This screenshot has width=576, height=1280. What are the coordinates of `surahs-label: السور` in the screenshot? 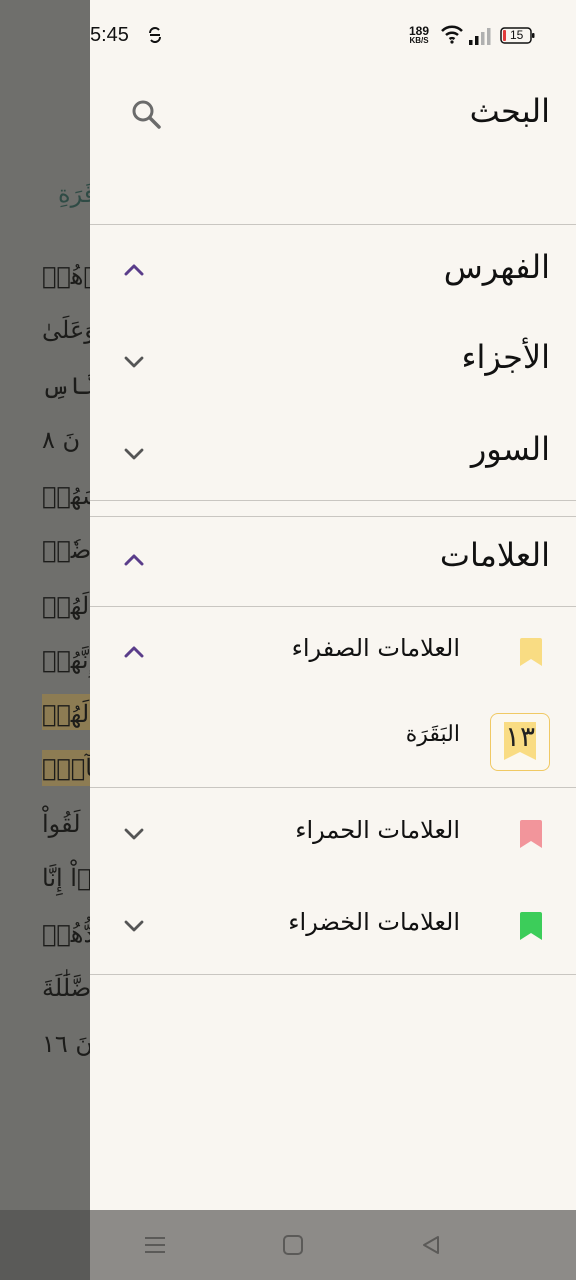 It's located at (510, 449).